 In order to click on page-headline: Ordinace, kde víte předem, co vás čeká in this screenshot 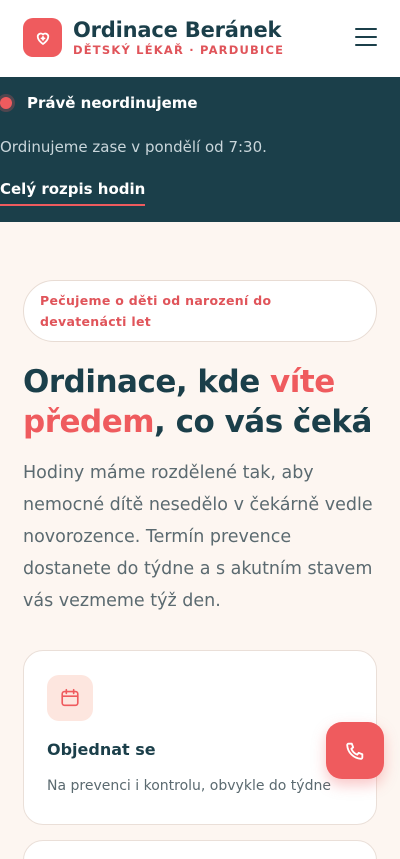, I will do `click(203, 402)`.